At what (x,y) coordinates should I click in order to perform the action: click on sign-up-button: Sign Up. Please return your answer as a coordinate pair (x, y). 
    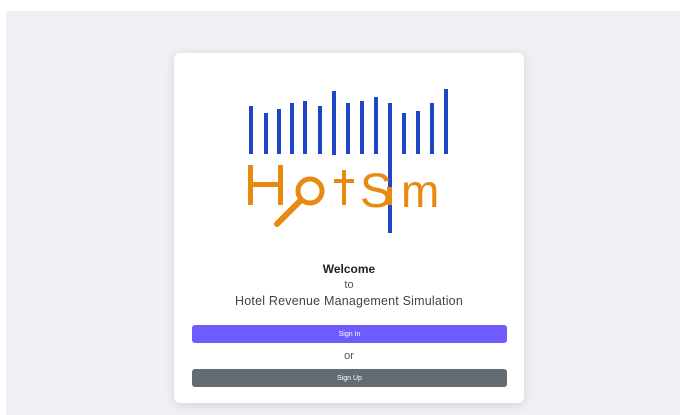
    Looking at the image, I should click on (349, 378).